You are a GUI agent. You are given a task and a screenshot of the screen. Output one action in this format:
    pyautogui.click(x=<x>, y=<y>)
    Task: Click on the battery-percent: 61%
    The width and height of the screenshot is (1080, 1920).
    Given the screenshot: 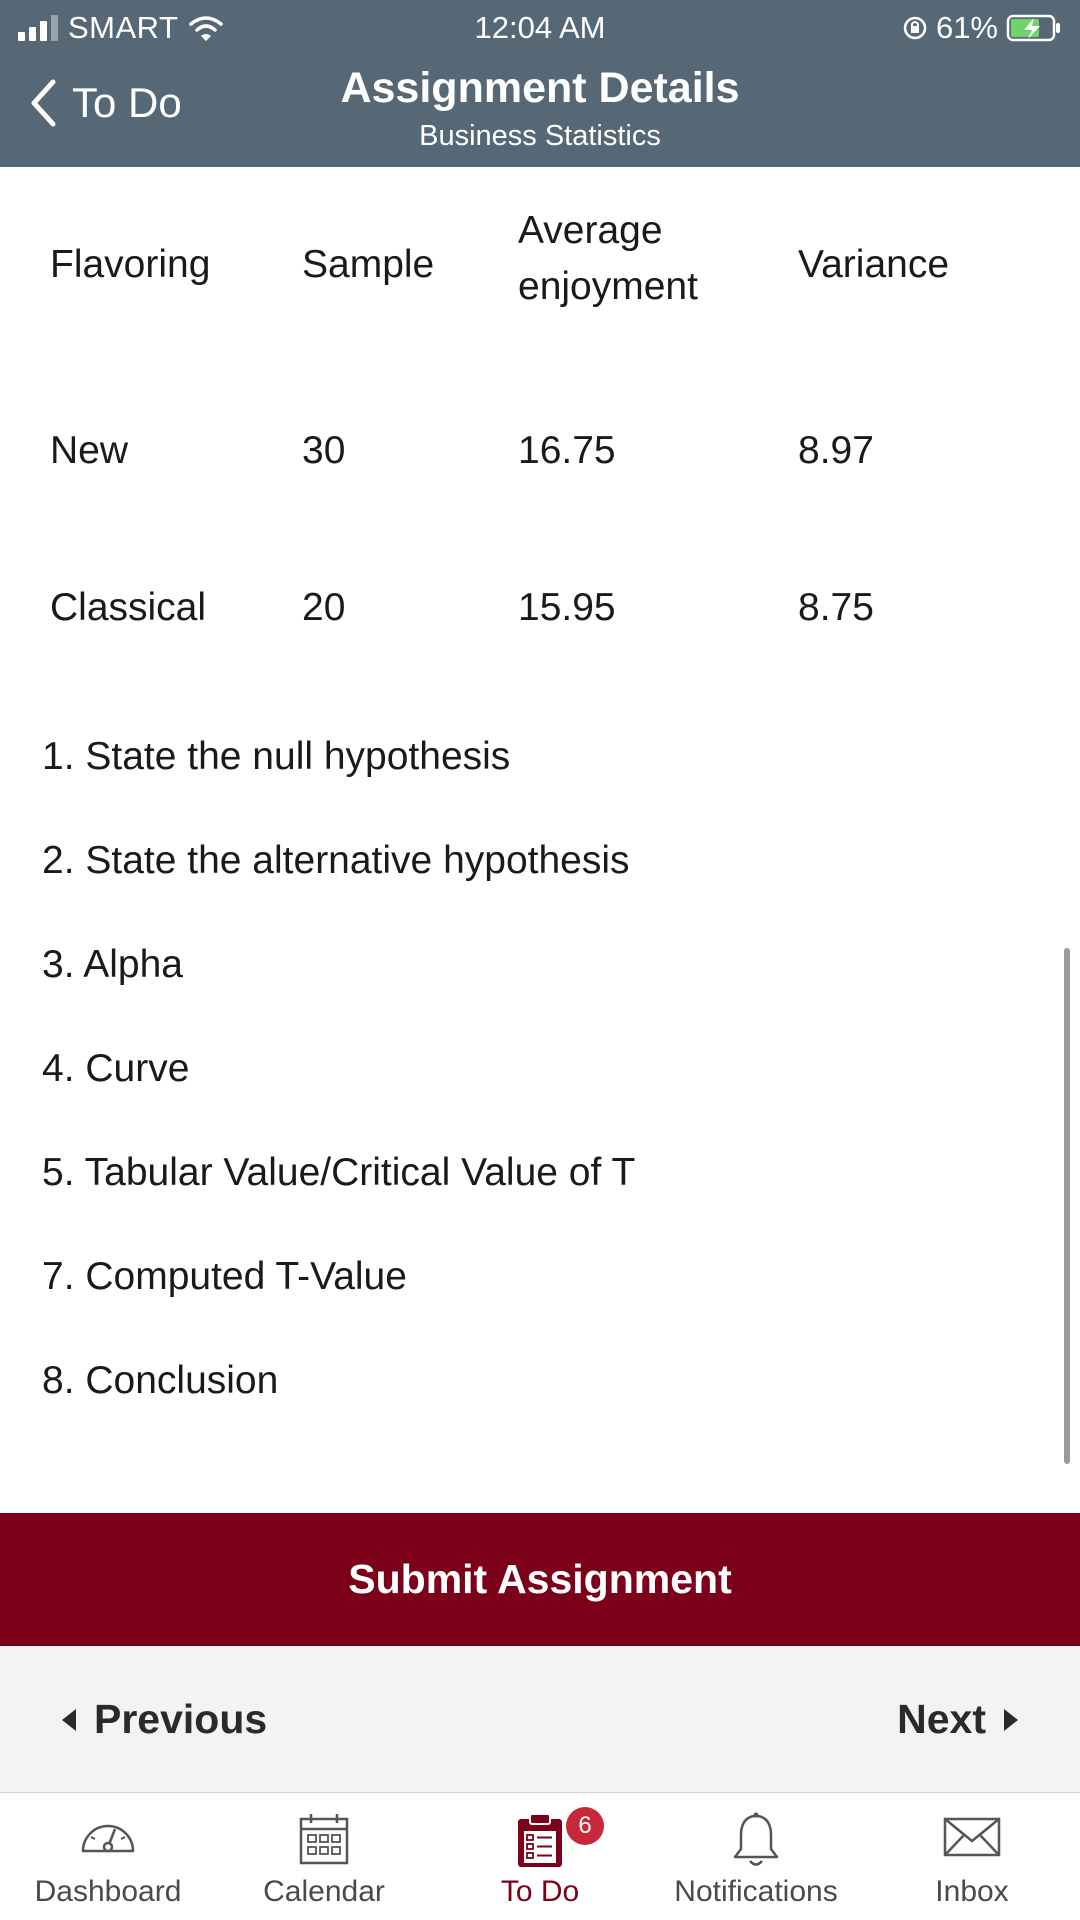 What is the action you would take?
    pyautogui.click(x=966, y=27)
    